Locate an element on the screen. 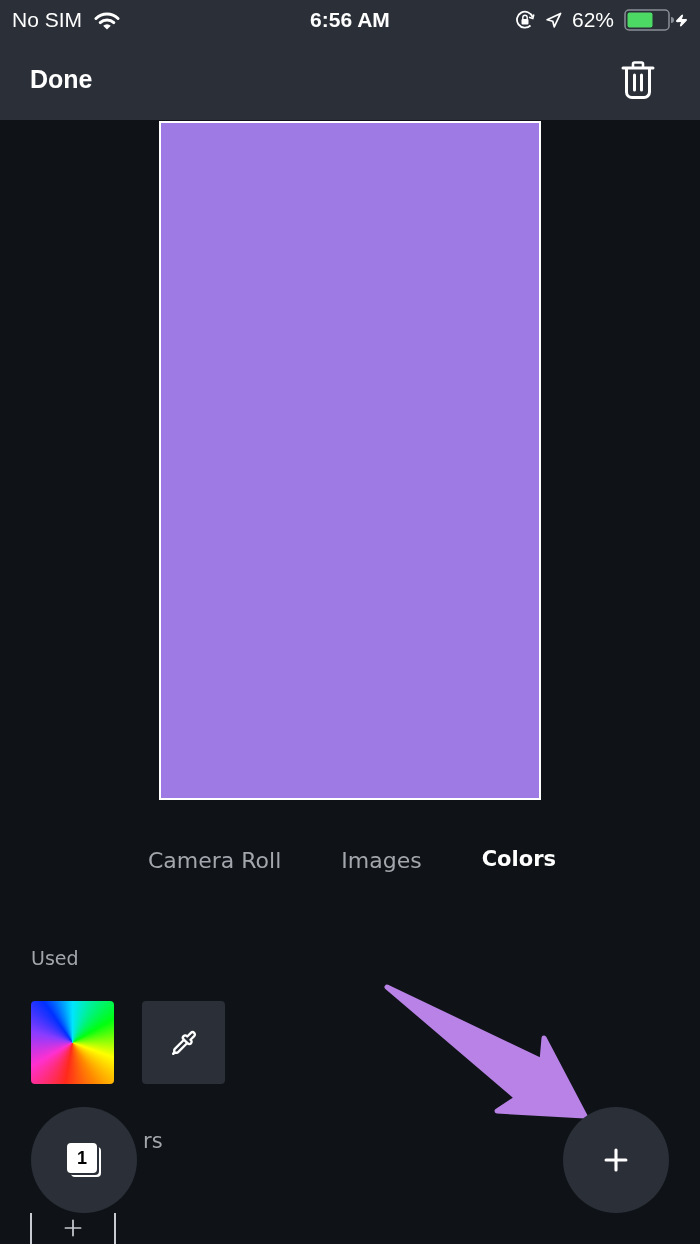 This screenshot has width=700, height=1244. source-tab: Camera Roll is located at coordinates (215, 860).